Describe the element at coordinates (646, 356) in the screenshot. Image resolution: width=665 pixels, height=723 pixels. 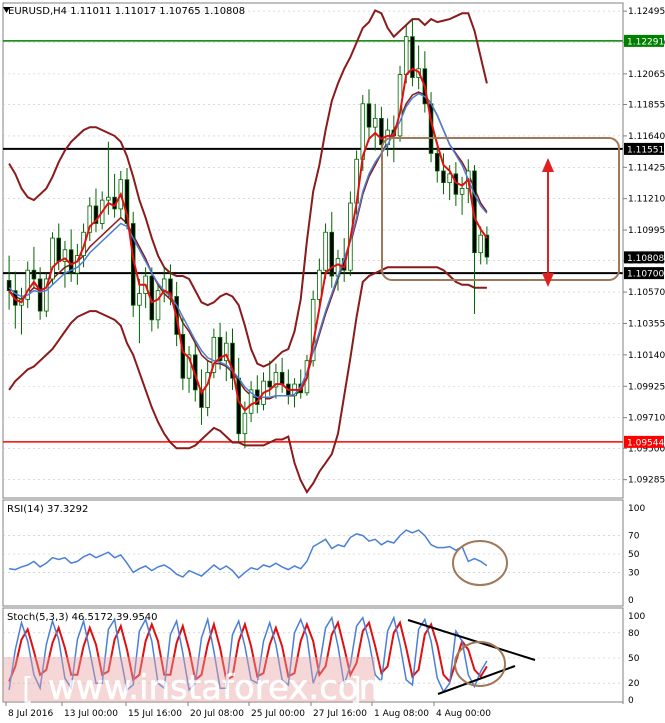
I see `price-tick-label: 1.10140` at that location.